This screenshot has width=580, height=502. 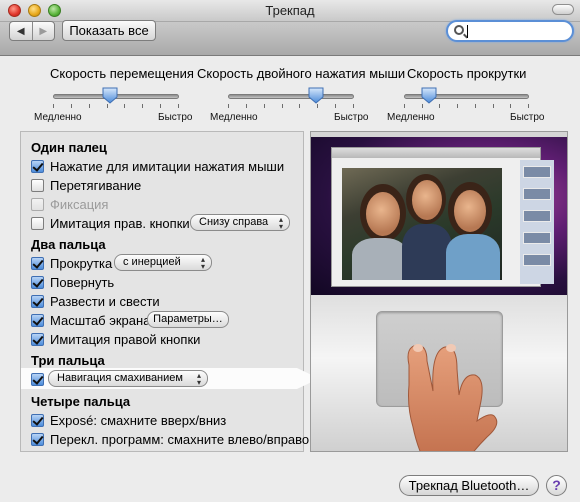 I want to click on one-finger-heading: Один палец, so click(x=69, y=147).